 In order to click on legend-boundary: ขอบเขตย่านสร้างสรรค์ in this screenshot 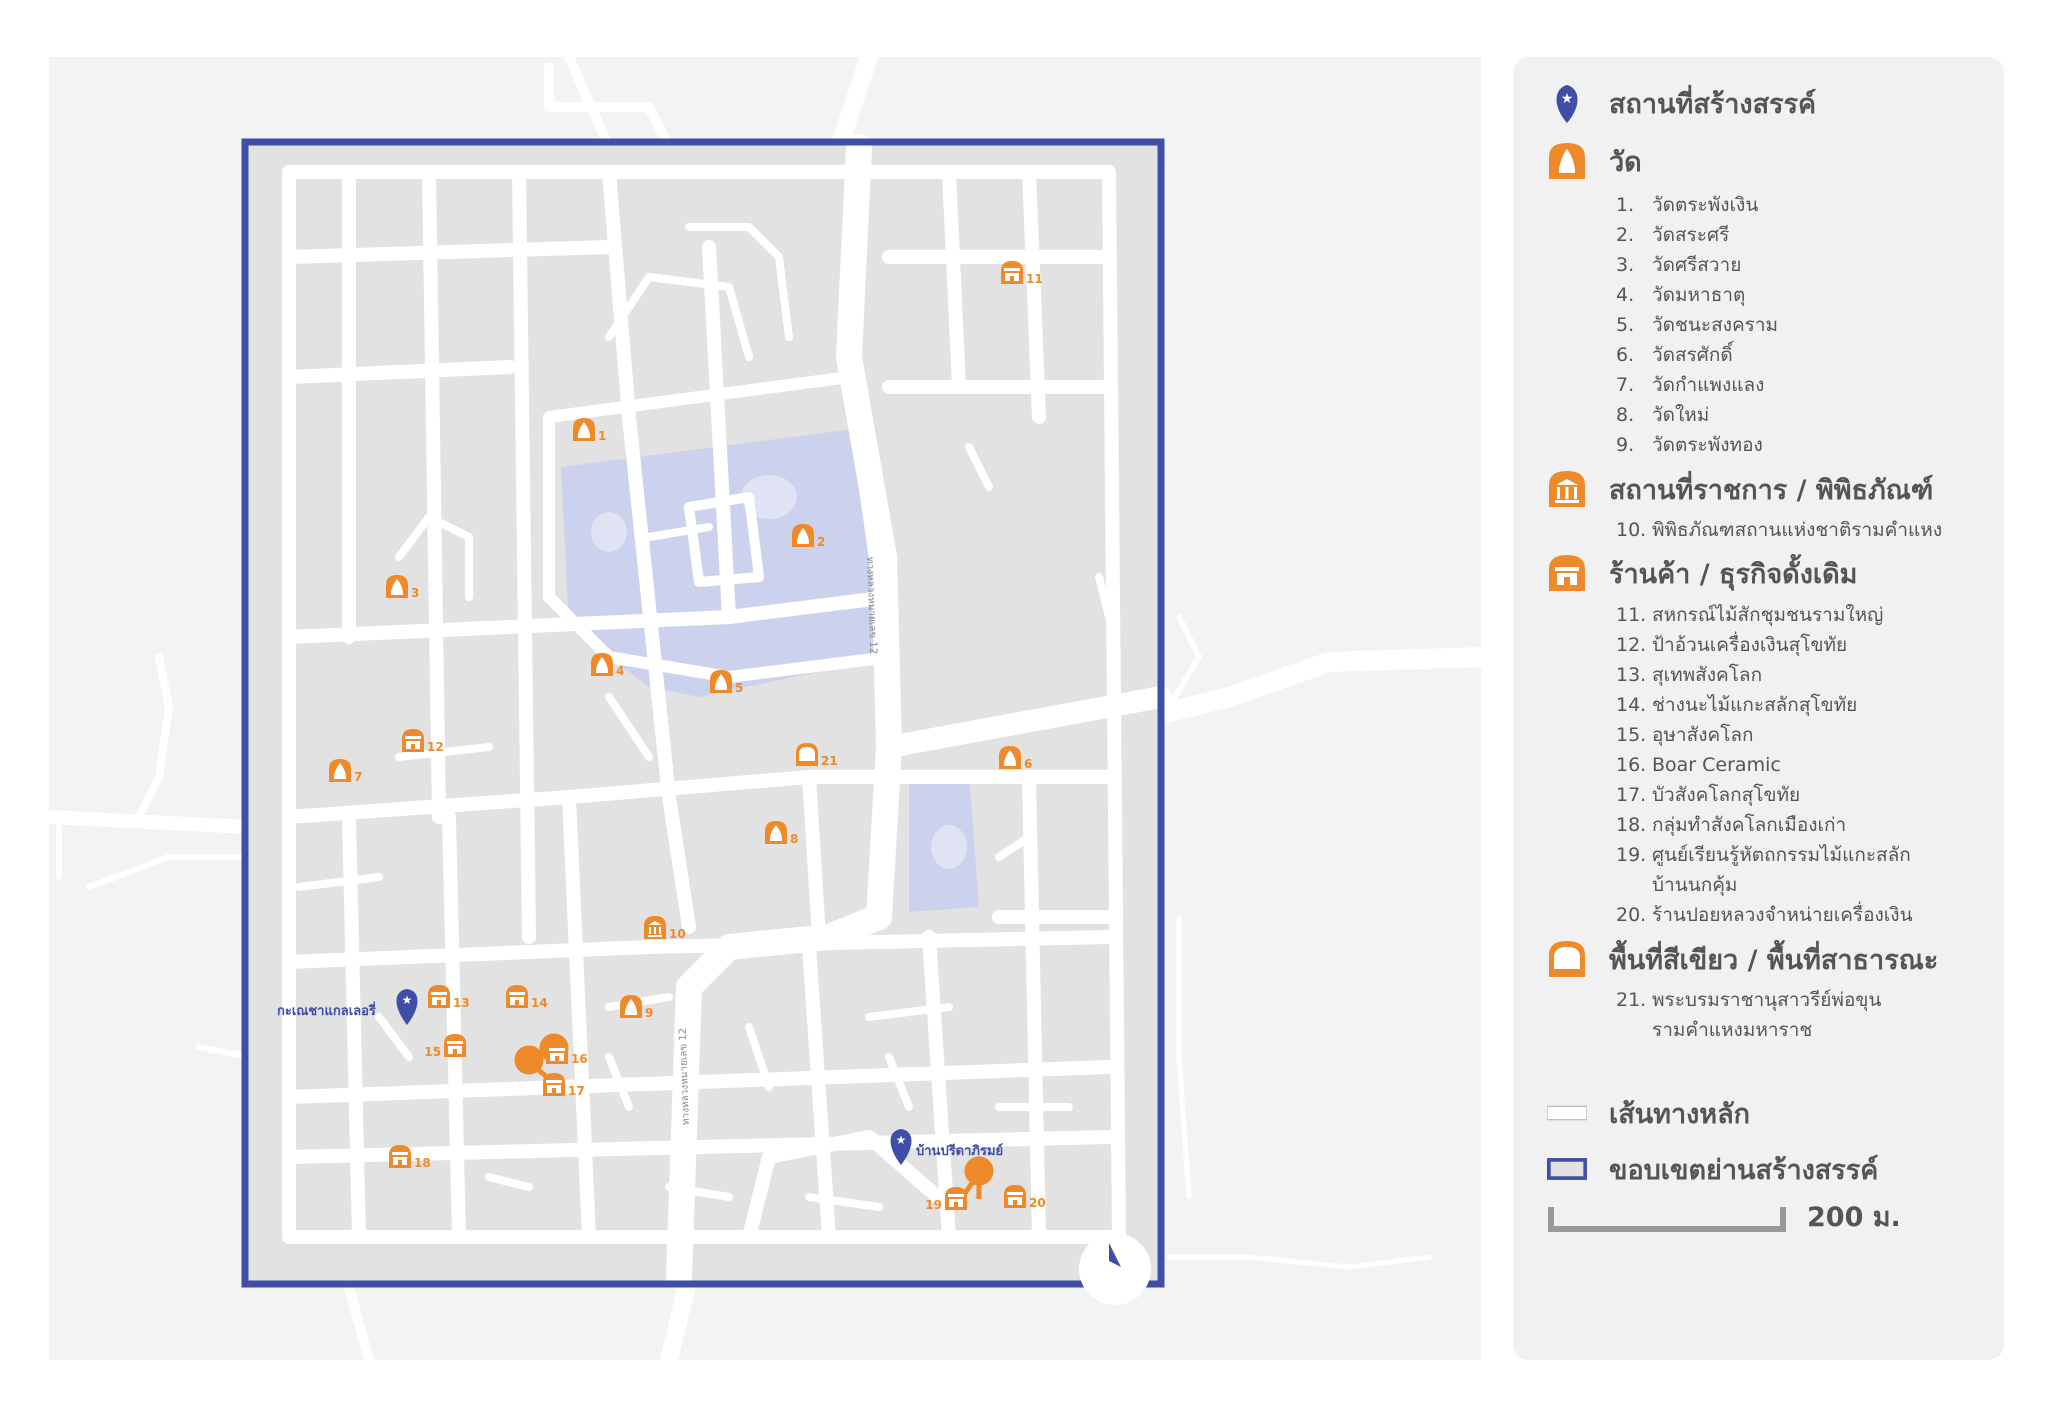, I will do `click(1712, 1169)`.